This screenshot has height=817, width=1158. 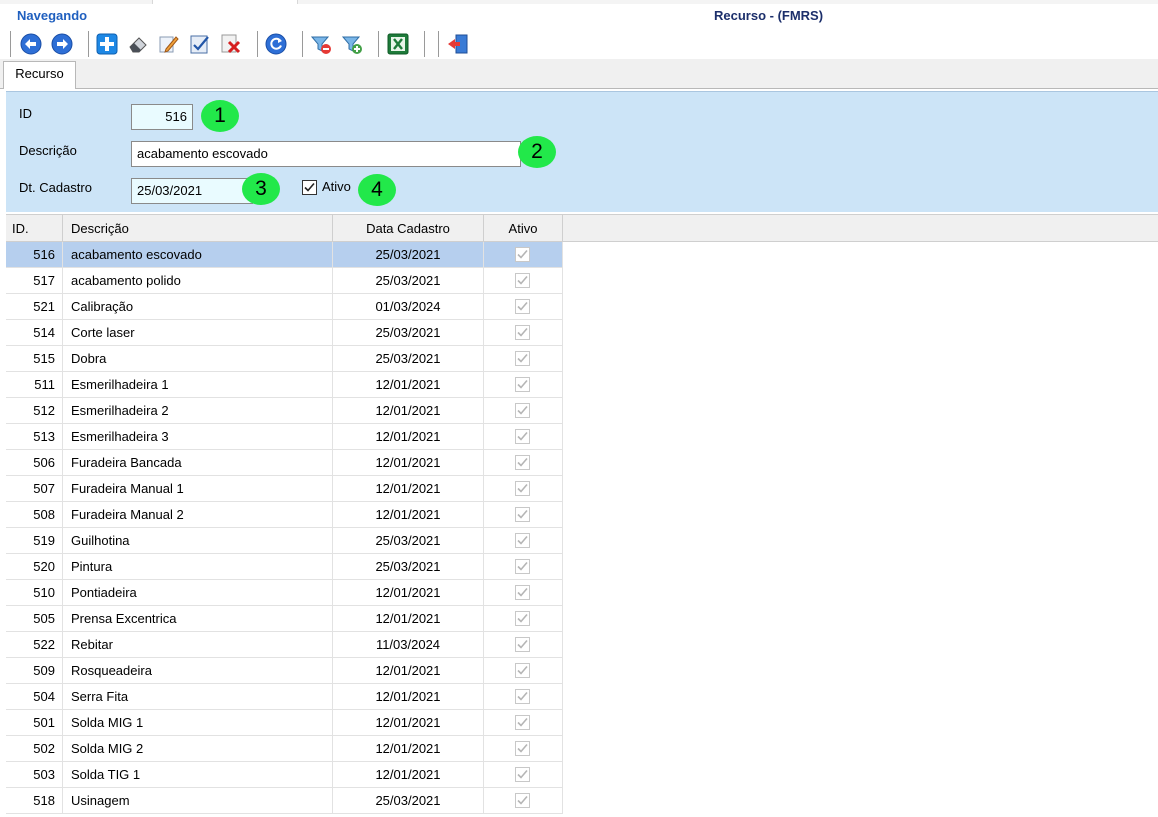 What do you see at coordinates (326, 154) in the screenshot?
I see `description-field: acabamento escovado` at bounding box center [326, 154].